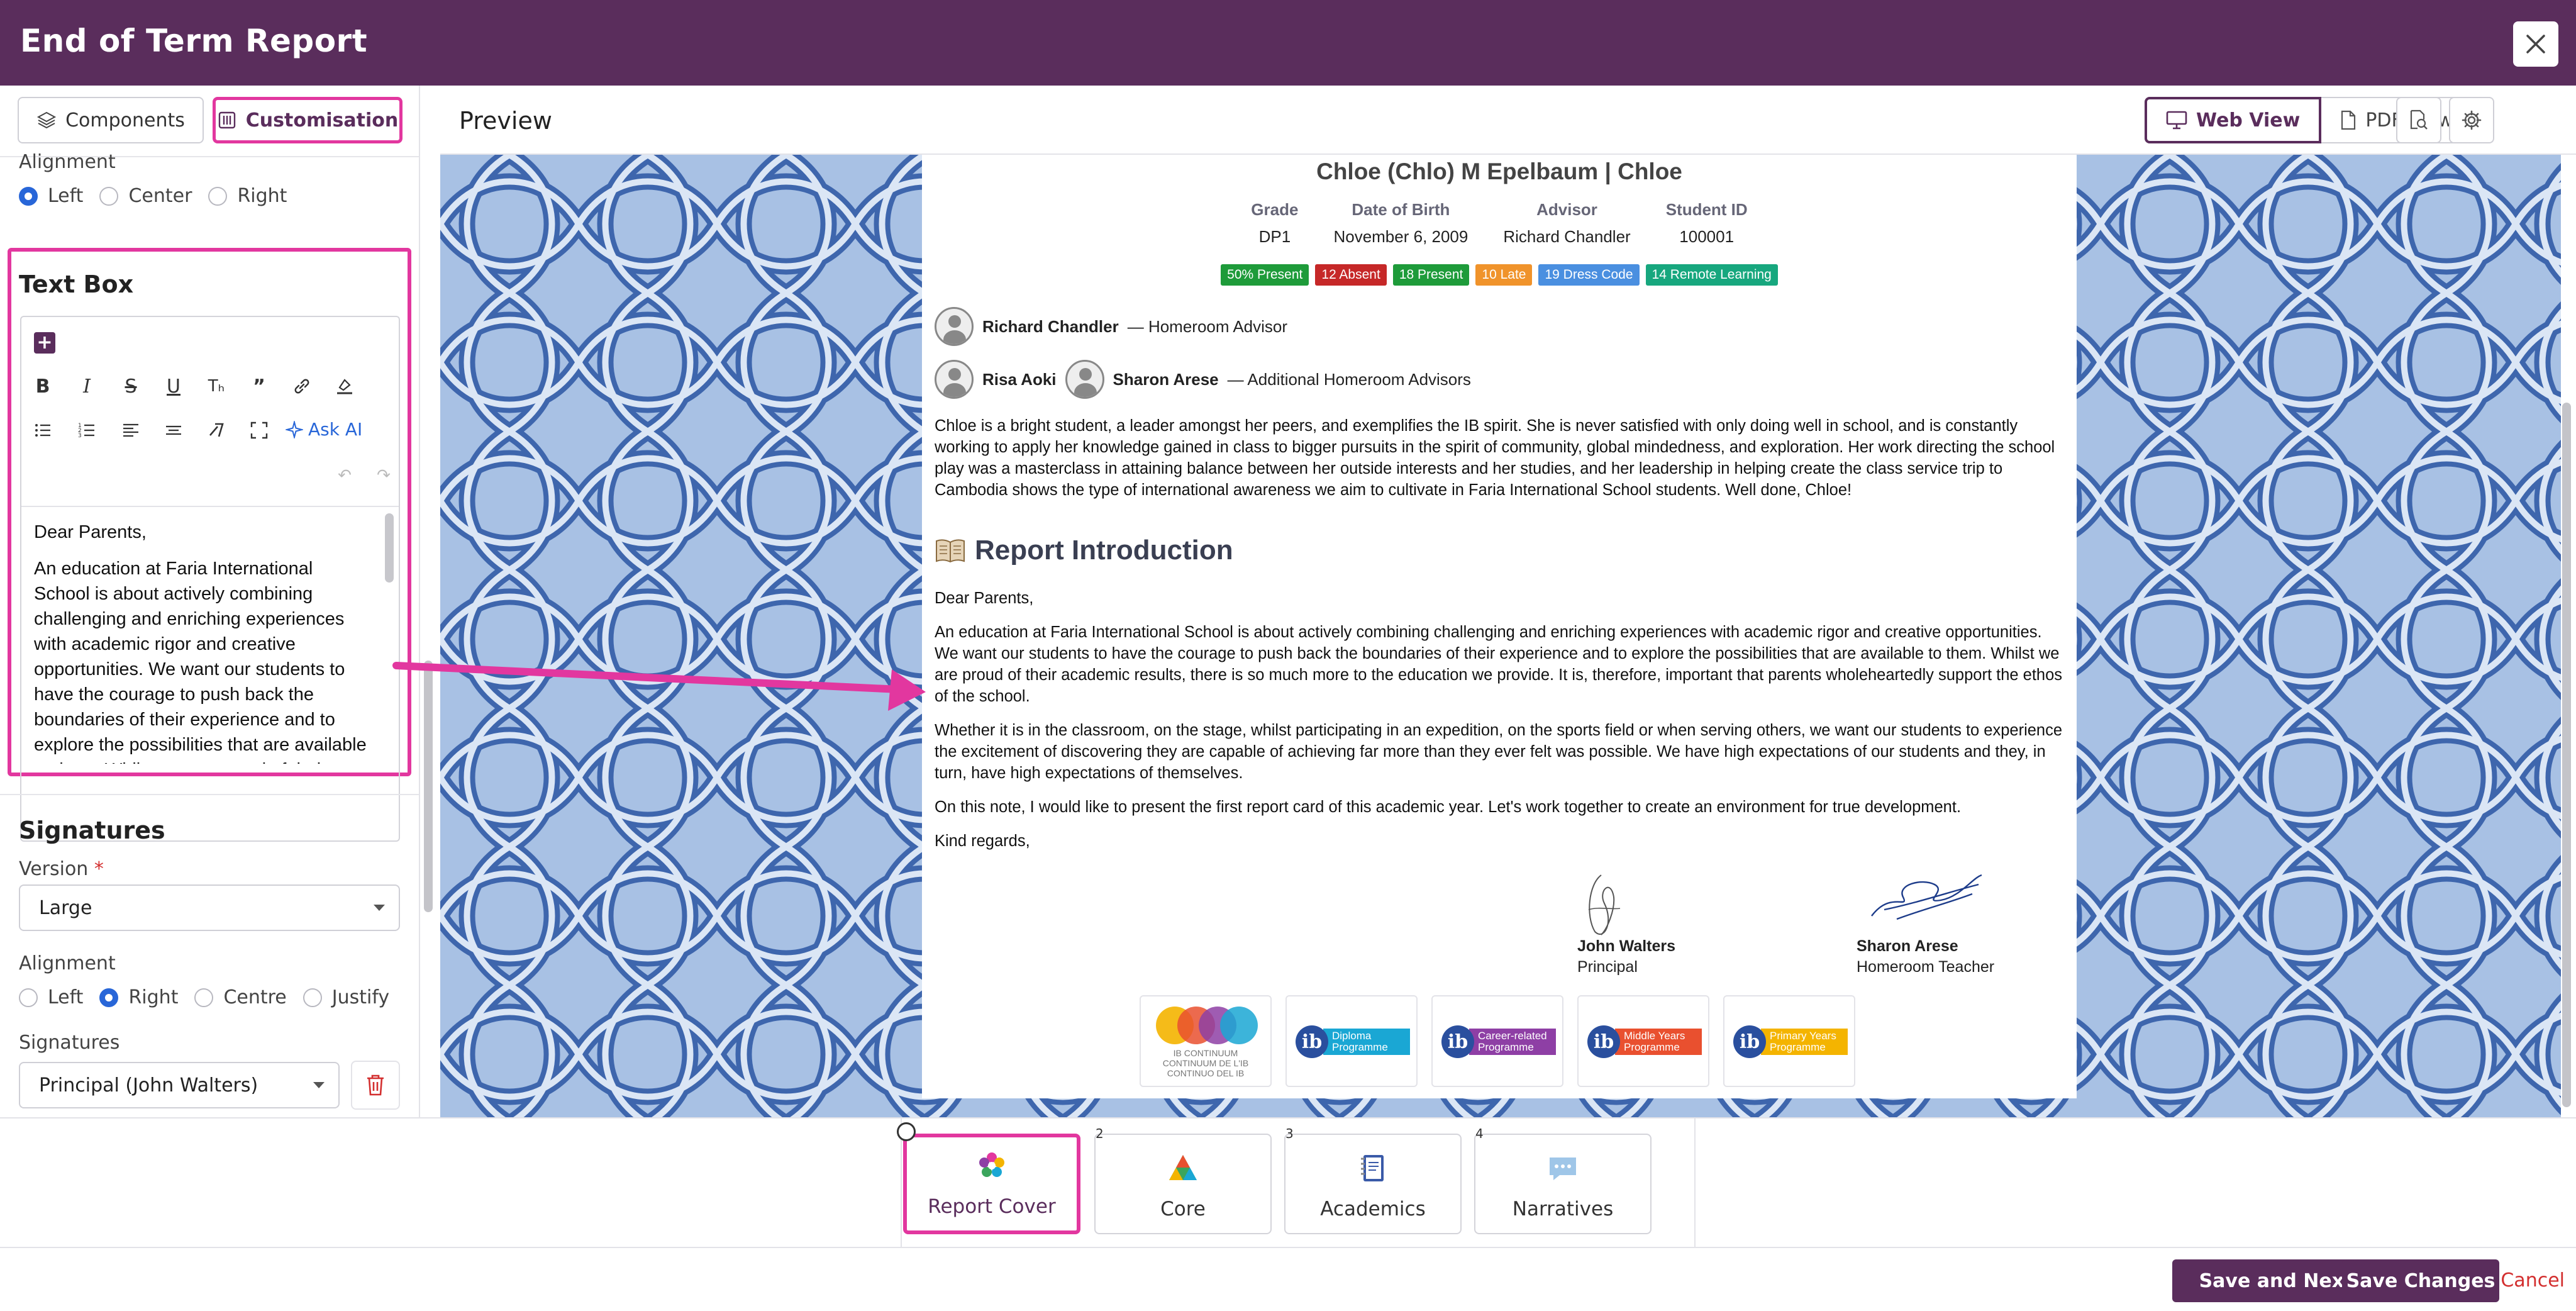  I want to click on chat-icon, so click(1563, 1169).